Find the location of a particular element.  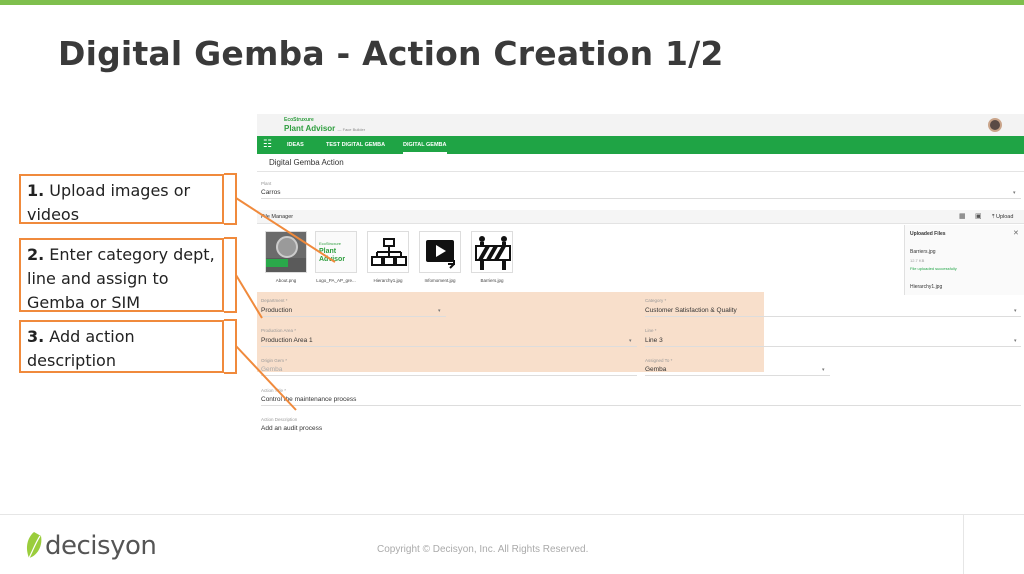

decisyon-logo: decisyon is located at coordinates (93, 546).